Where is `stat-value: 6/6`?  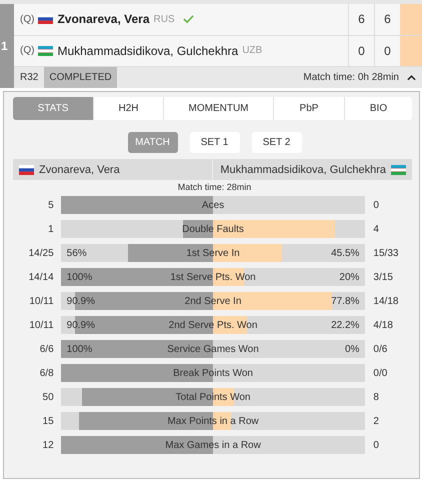 stat-value: 6/6 is located at coordinates (46, 349).